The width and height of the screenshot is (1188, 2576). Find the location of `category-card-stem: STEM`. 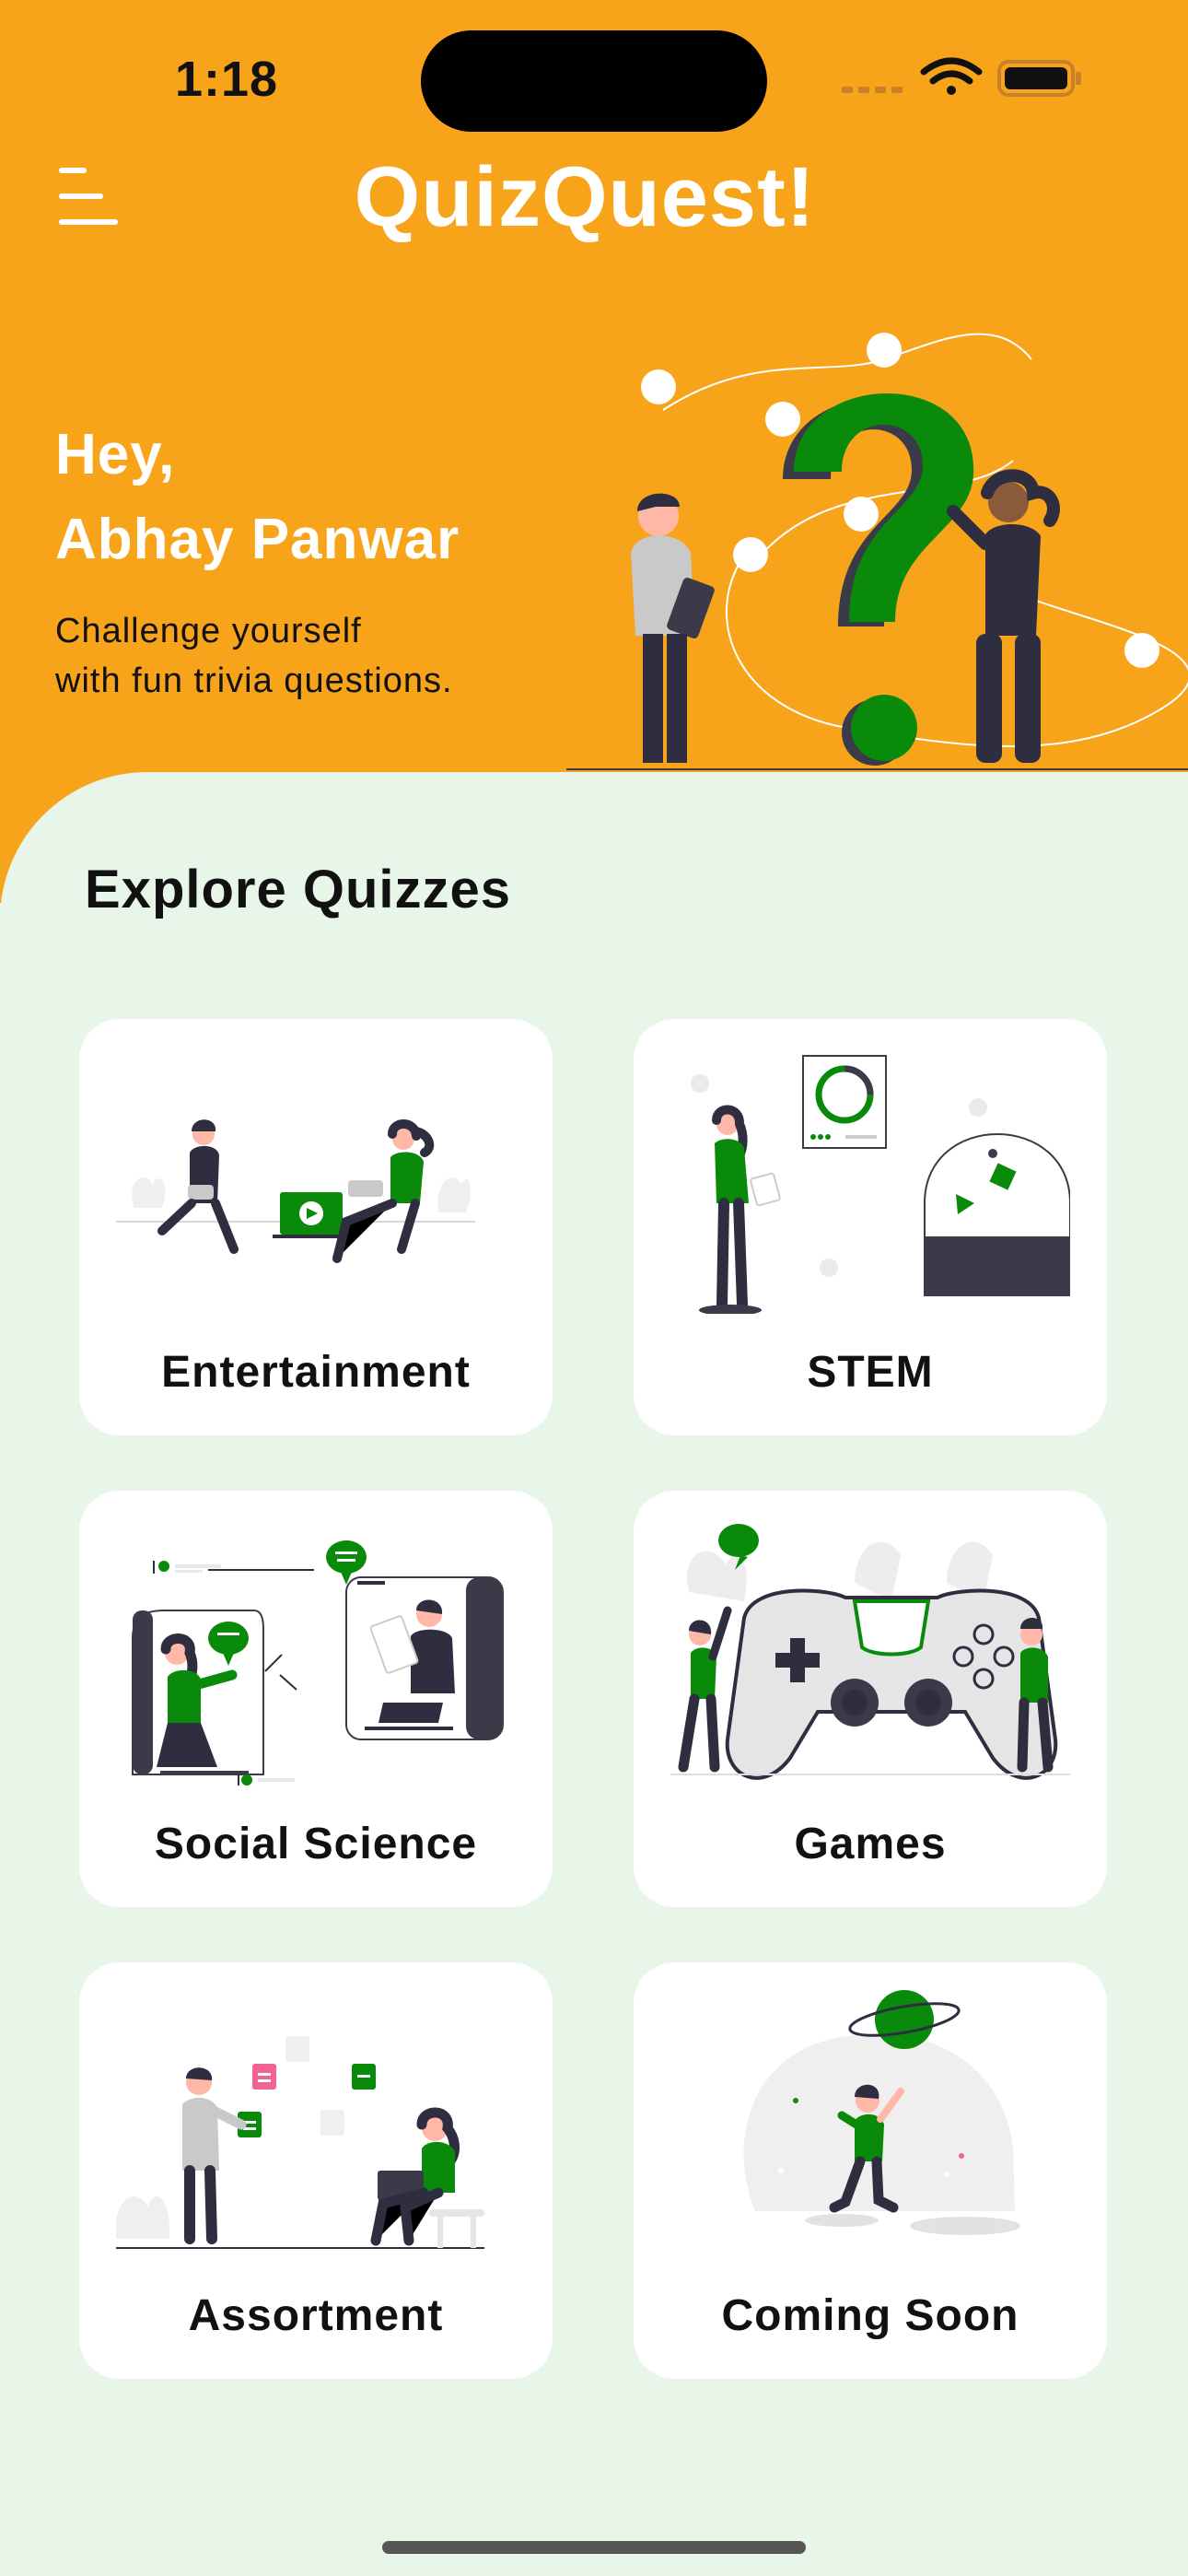

category-card-stem: STEM is located at coordinates (870, 1227).